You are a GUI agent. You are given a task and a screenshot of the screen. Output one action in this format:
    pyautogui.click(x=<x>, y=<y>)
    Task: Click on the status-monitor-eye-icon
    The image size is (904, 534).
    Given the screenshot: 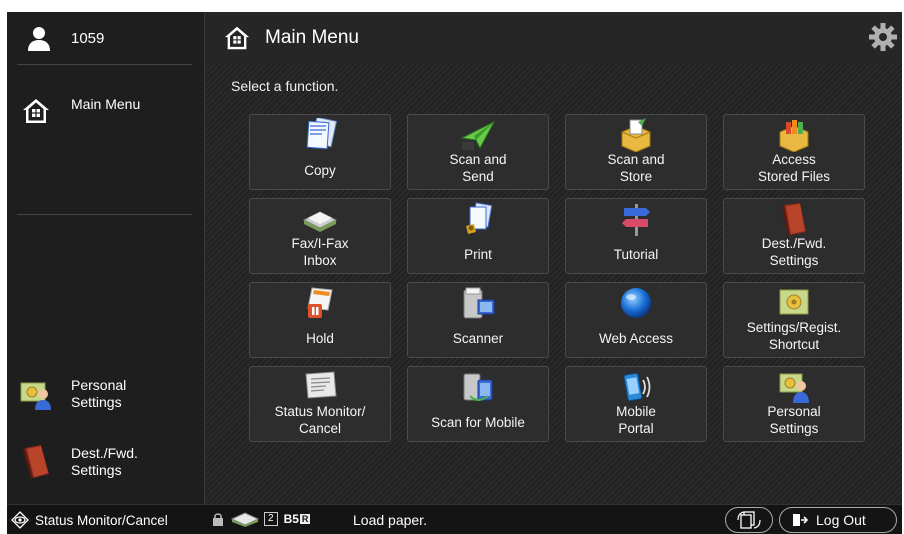 What is the action you would take?
    pyautogui.click(x=20, y=520)
    